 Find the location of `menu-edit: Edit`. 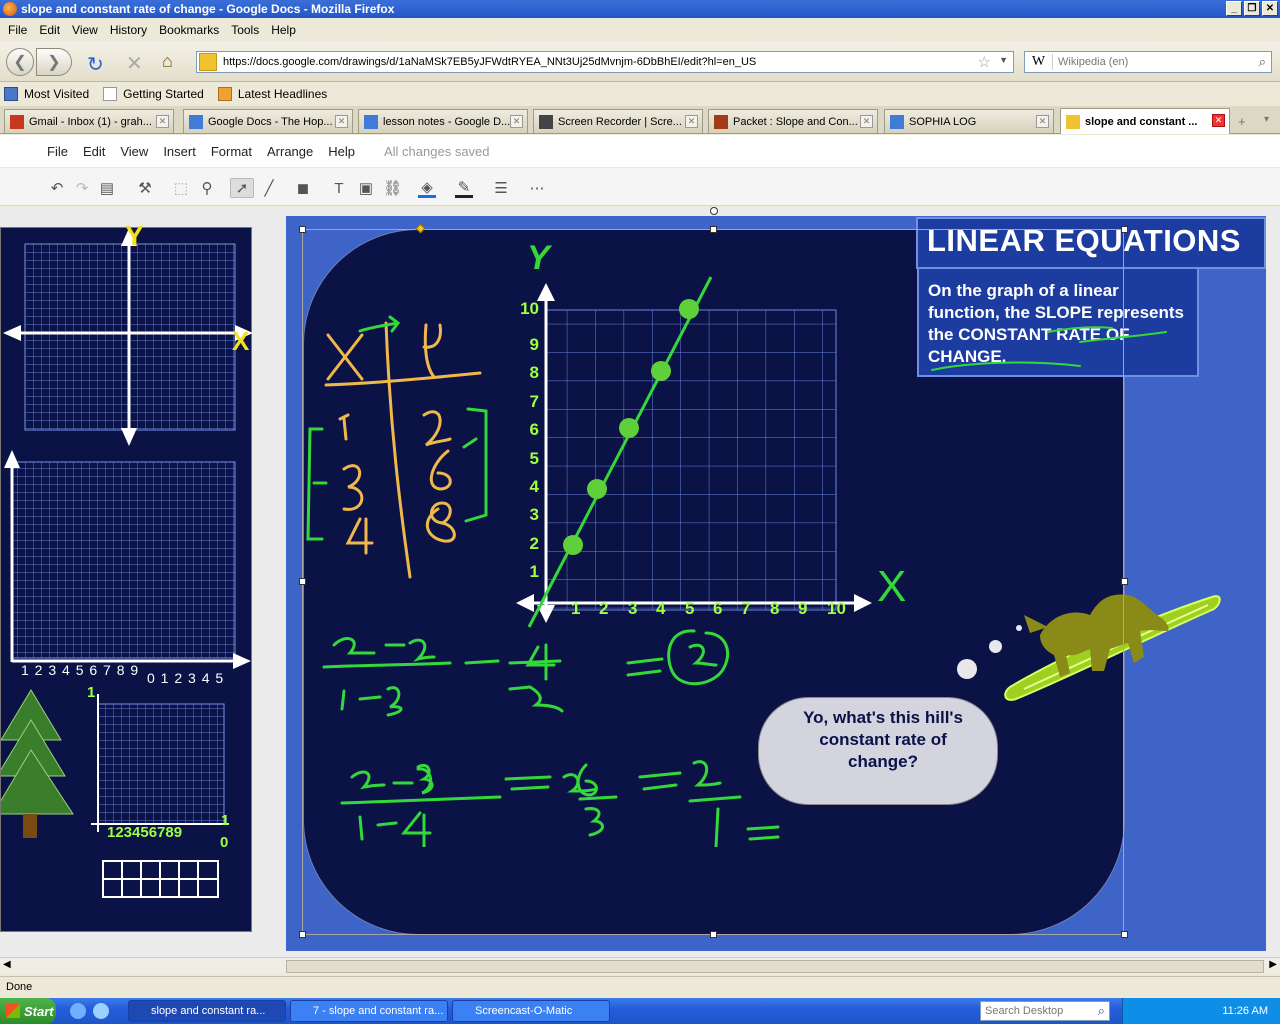

menu-edit: Edit is located at coordinates (49, 30).